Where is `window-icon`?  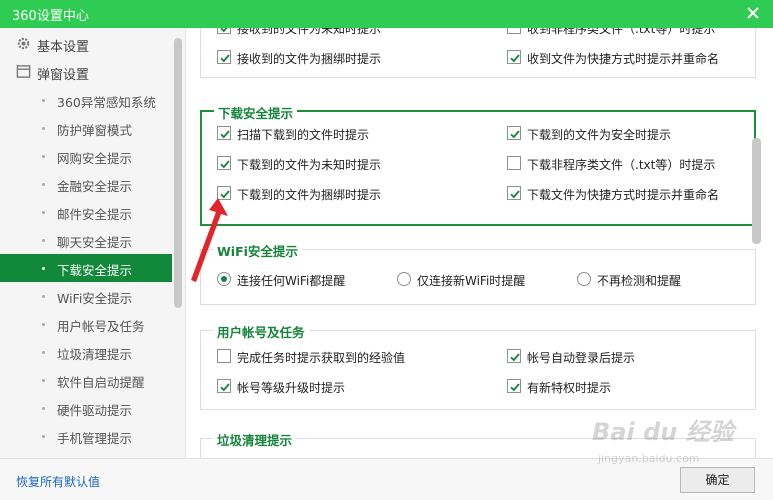 window-icon is located at coordinates (23, 71).